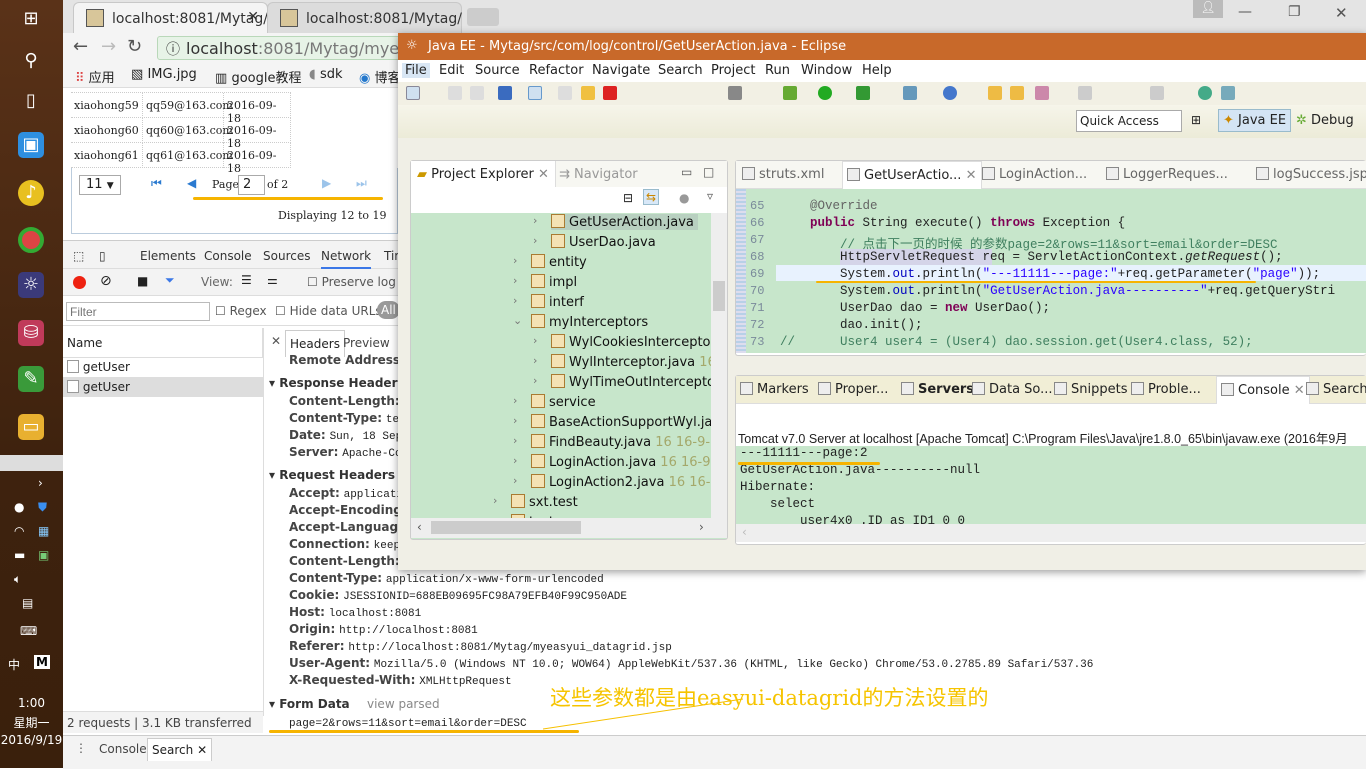 The width and height of the screenshot is (1366, 769). Describe the element at coordinates (31, 463) in the screenshot. I see `taskbar-scrollbar` at that location.